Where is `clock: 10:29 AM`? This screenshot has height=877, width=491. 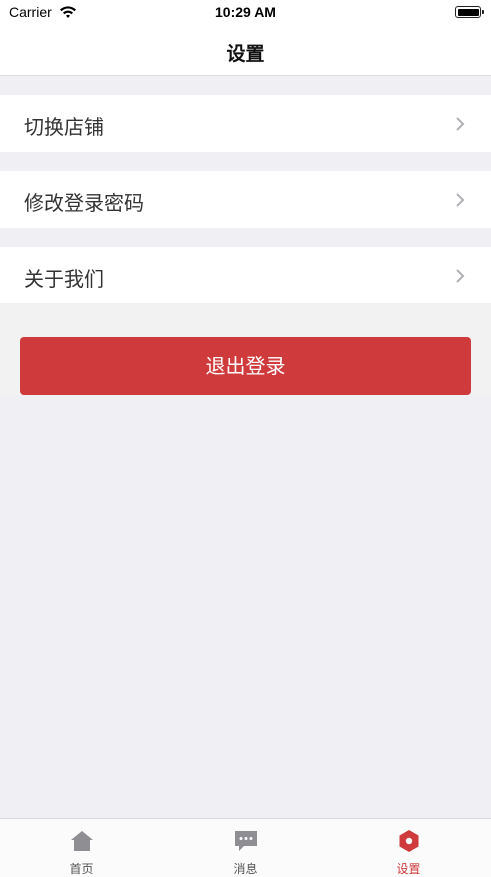 clock: 10:29 AM is located at coordinates (245, 12).